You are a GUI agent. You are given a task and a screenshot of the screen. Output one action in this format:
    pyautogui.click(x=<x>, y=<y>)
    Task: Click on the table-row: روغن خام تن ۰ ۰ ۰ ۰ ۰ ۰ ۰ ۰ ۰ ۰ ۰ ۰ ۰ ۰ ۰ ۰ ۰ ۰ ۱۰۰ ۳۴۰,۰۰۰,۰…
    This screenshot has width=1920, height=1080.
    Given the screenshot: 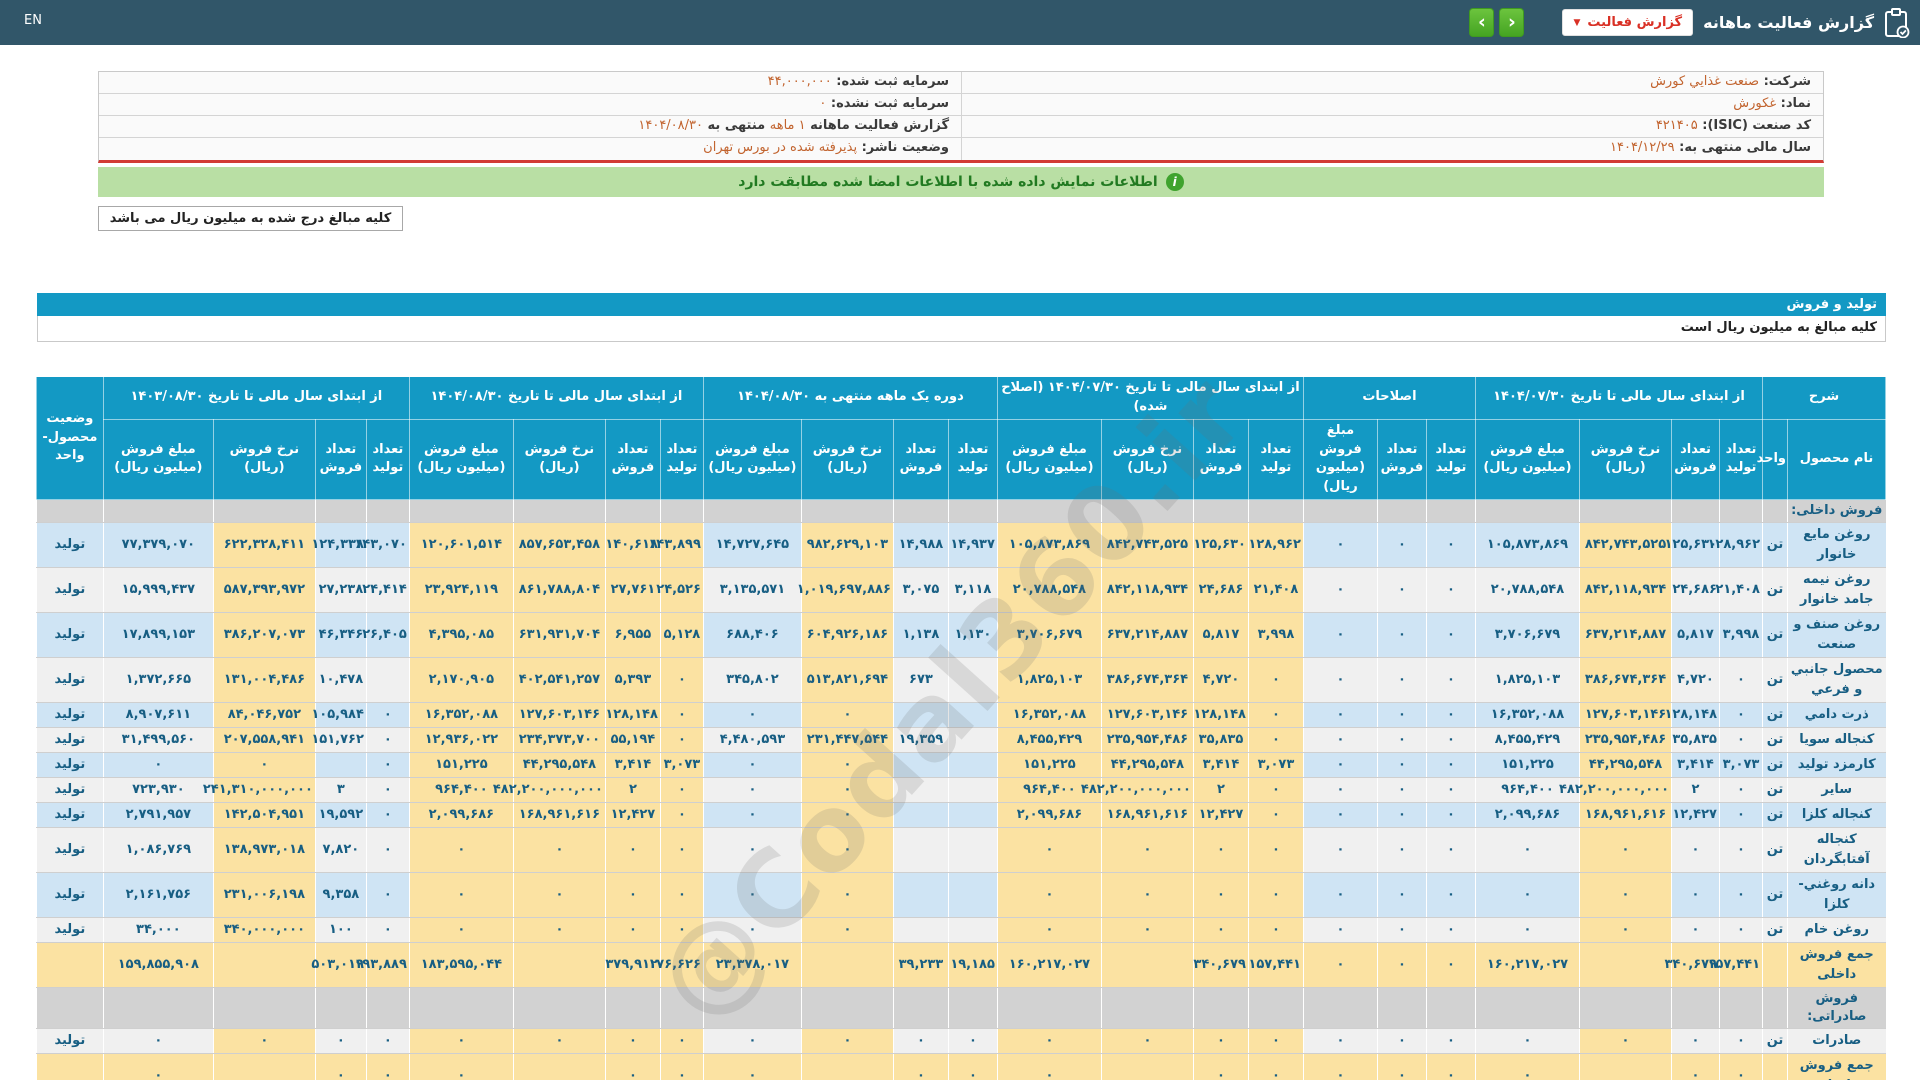 What is the action you would take?
    pyautogui.click(x=960, y=930)
    